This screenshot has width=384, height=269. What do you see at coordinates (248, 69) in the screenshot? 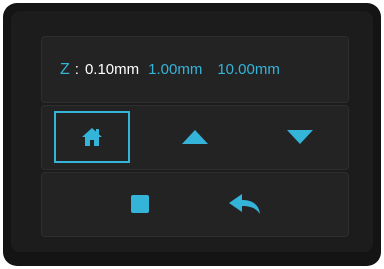
I see `step-option-10-00mm: 10.00mm` at bounding box center [248, 69].